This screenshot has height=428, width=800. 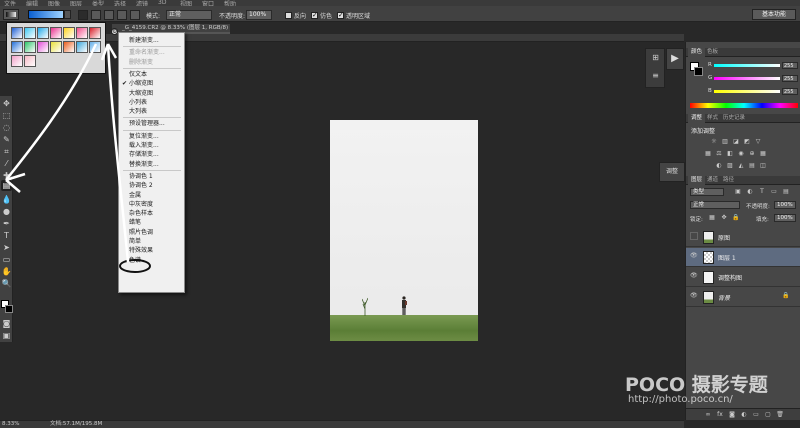 What do you see at coordinates (724, 217) in the screenshot?
I see `lock-position-icon: ✥` at bounding box center [724, 217].